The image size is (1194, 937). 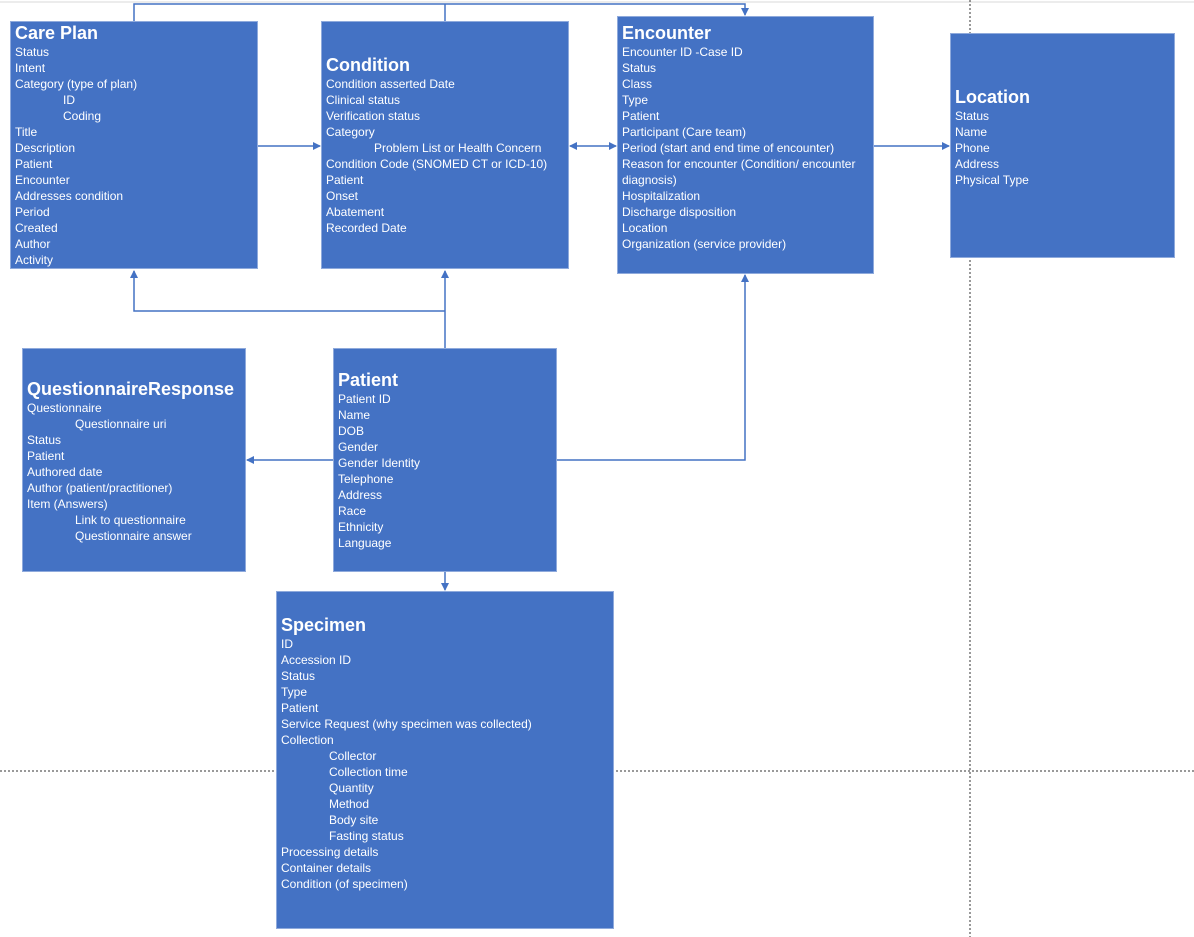 What do you see at coordinates (350, 132) in the screenshot?
I see `field-item: Category` at bounding box center [350, 132].